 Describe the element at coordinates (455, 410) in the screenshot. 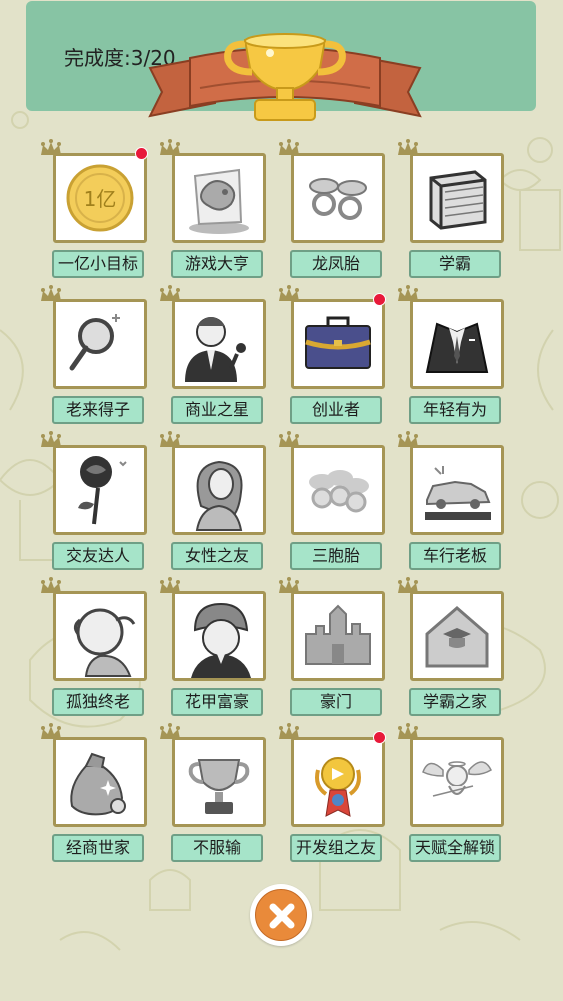

I see `achievement-label: 年轻有为` at that location.